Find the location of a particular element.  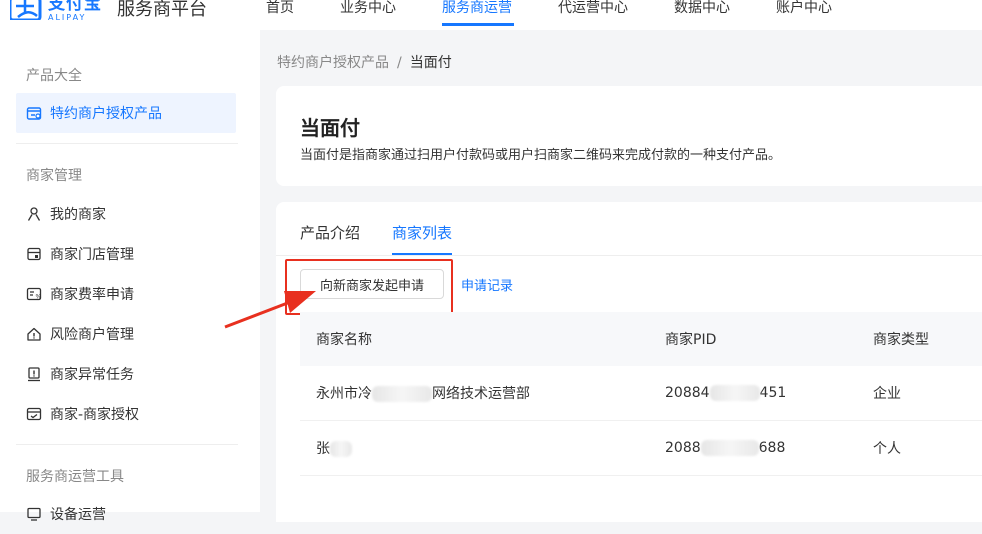

merchant-type: 企业 is located at coordinates (887, 394).